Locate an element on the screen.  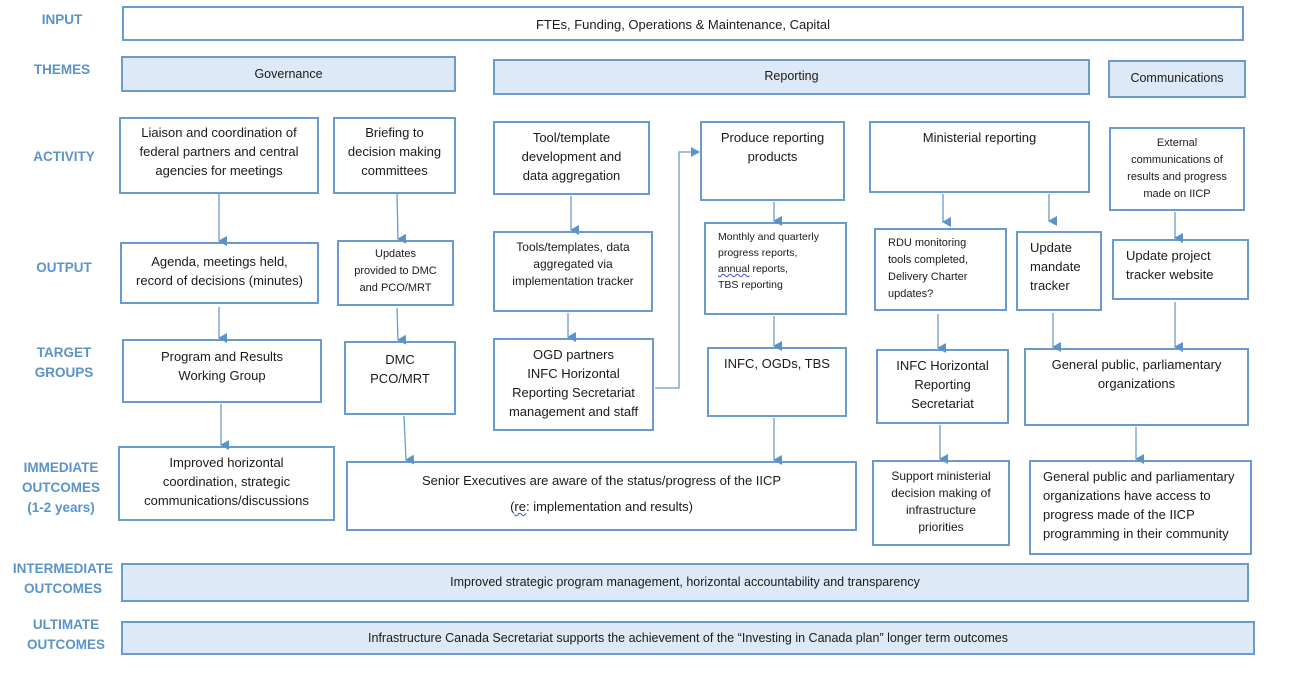
activity-ministerial-reporting: Ministerial reporting is located at coordinates (979, 157).